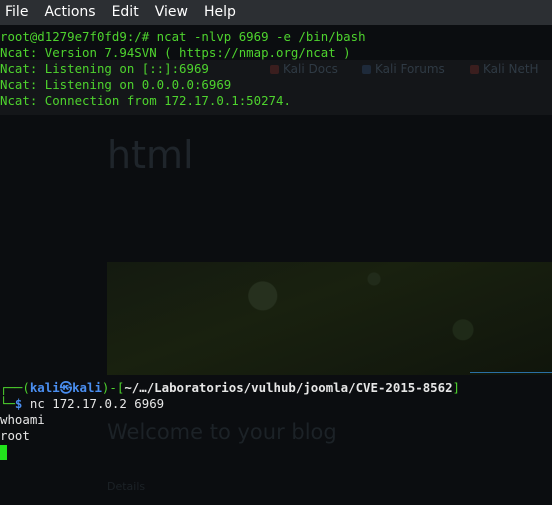  I want to click on menu-actions: Actions, so click(69, 12).